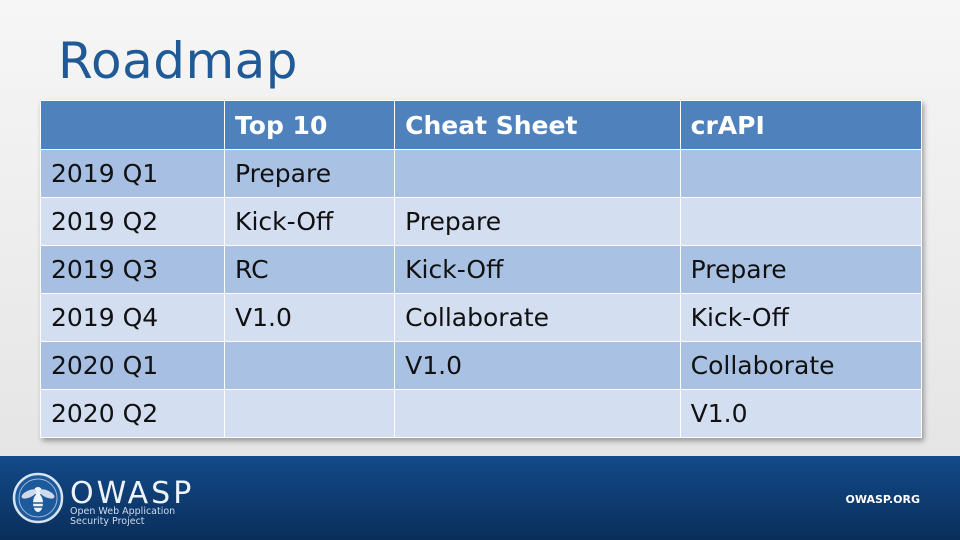  I want to click on table-cell: 2020 Q2, so click(132, 413).